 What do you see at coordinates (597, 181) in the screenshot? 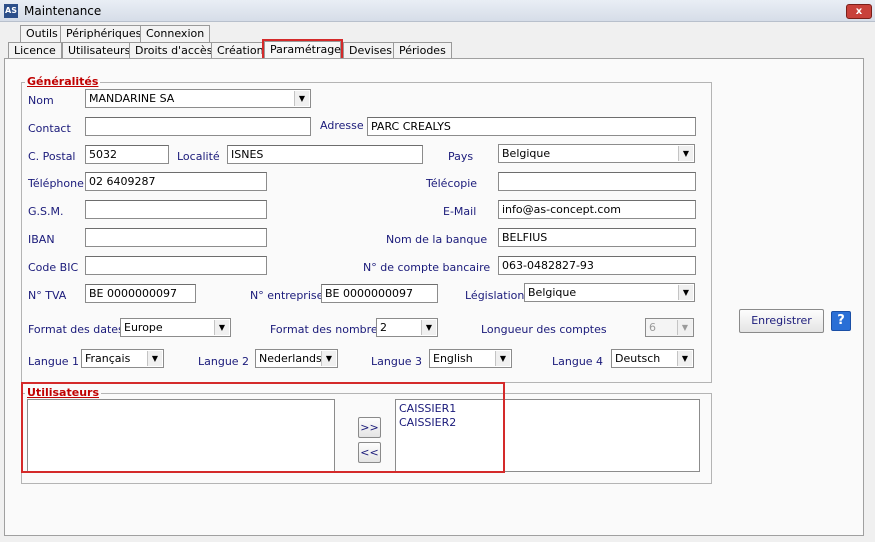
I see `telecopie-field` at bounding box center [597, 181].